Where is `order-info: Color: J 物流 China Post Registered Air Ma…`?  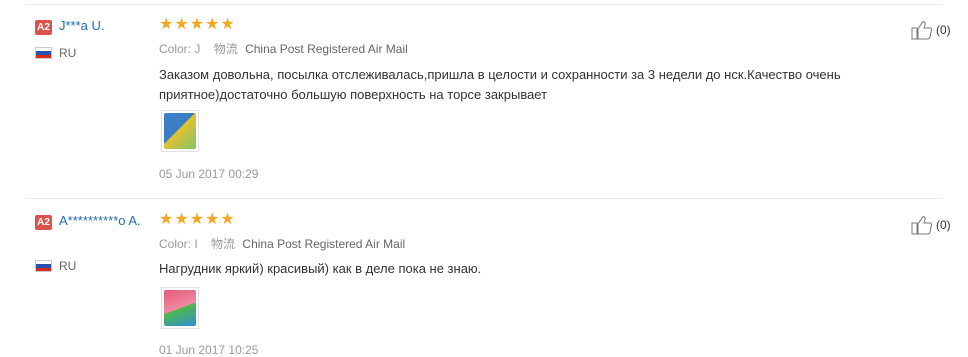
order-info: Color: J 物流 China Post Registered Air Ma… is located at coordinates (283, 48).